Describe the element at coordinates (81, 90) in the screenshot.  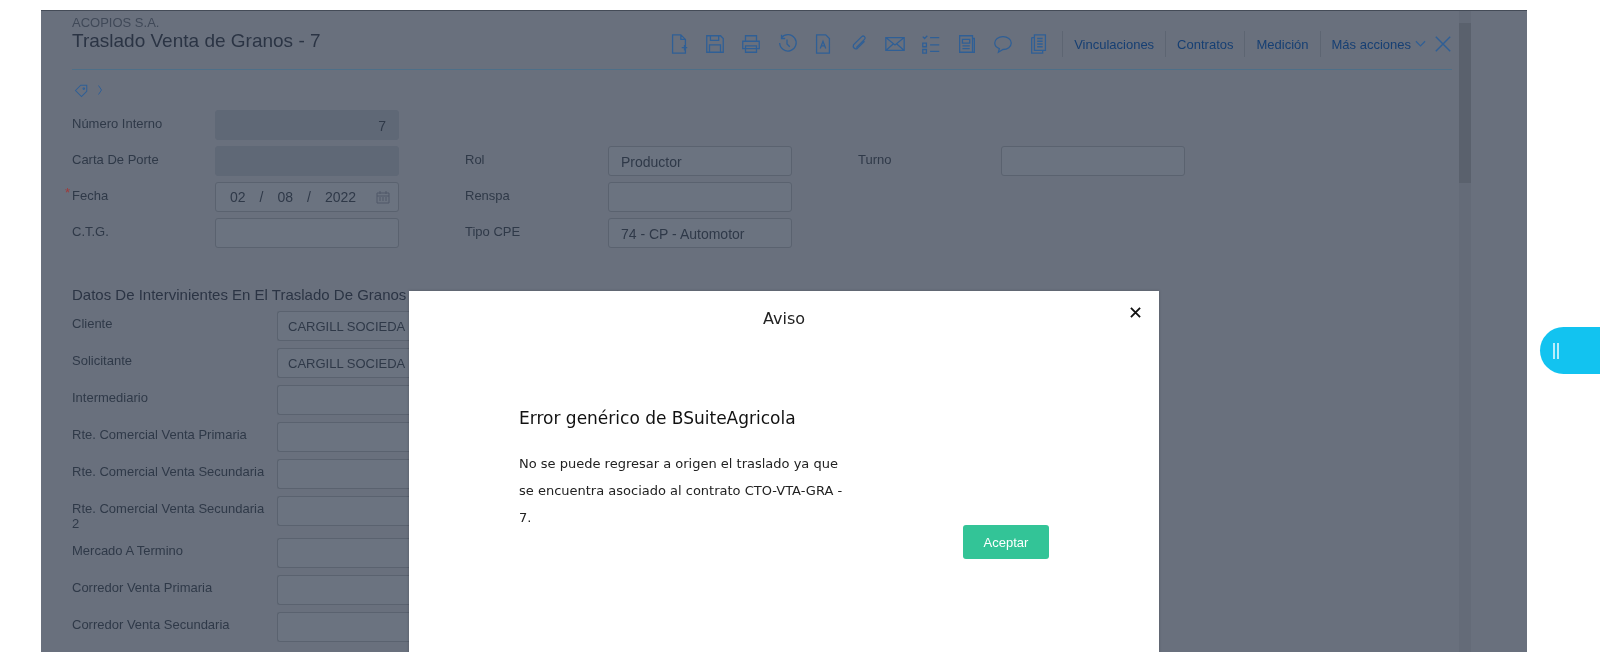
I see `tag-icon` at that location.